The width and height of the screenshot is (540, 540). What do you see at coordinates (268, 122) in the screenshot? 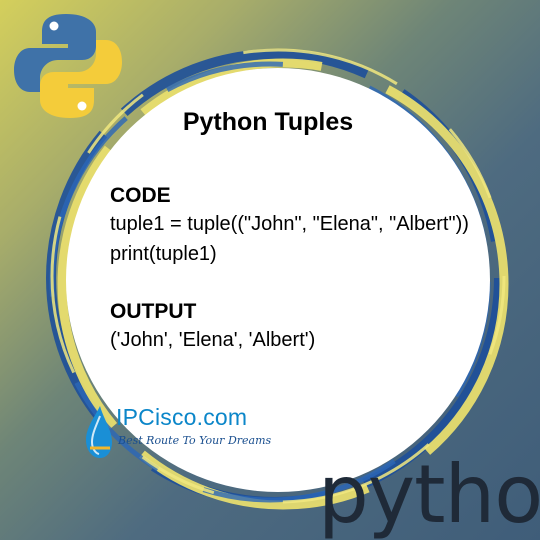
I see `page-title: Python Tuples` at bounding box center [268, 122].